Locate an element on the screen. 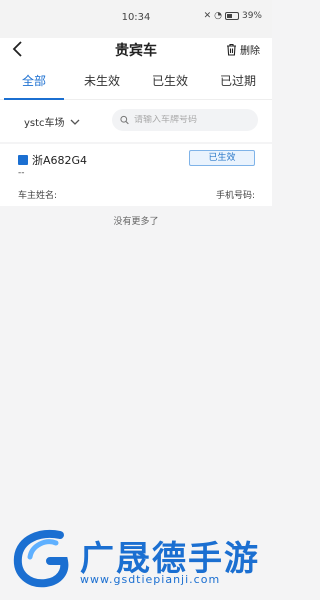  search-box is located at coordinates (185, 120).